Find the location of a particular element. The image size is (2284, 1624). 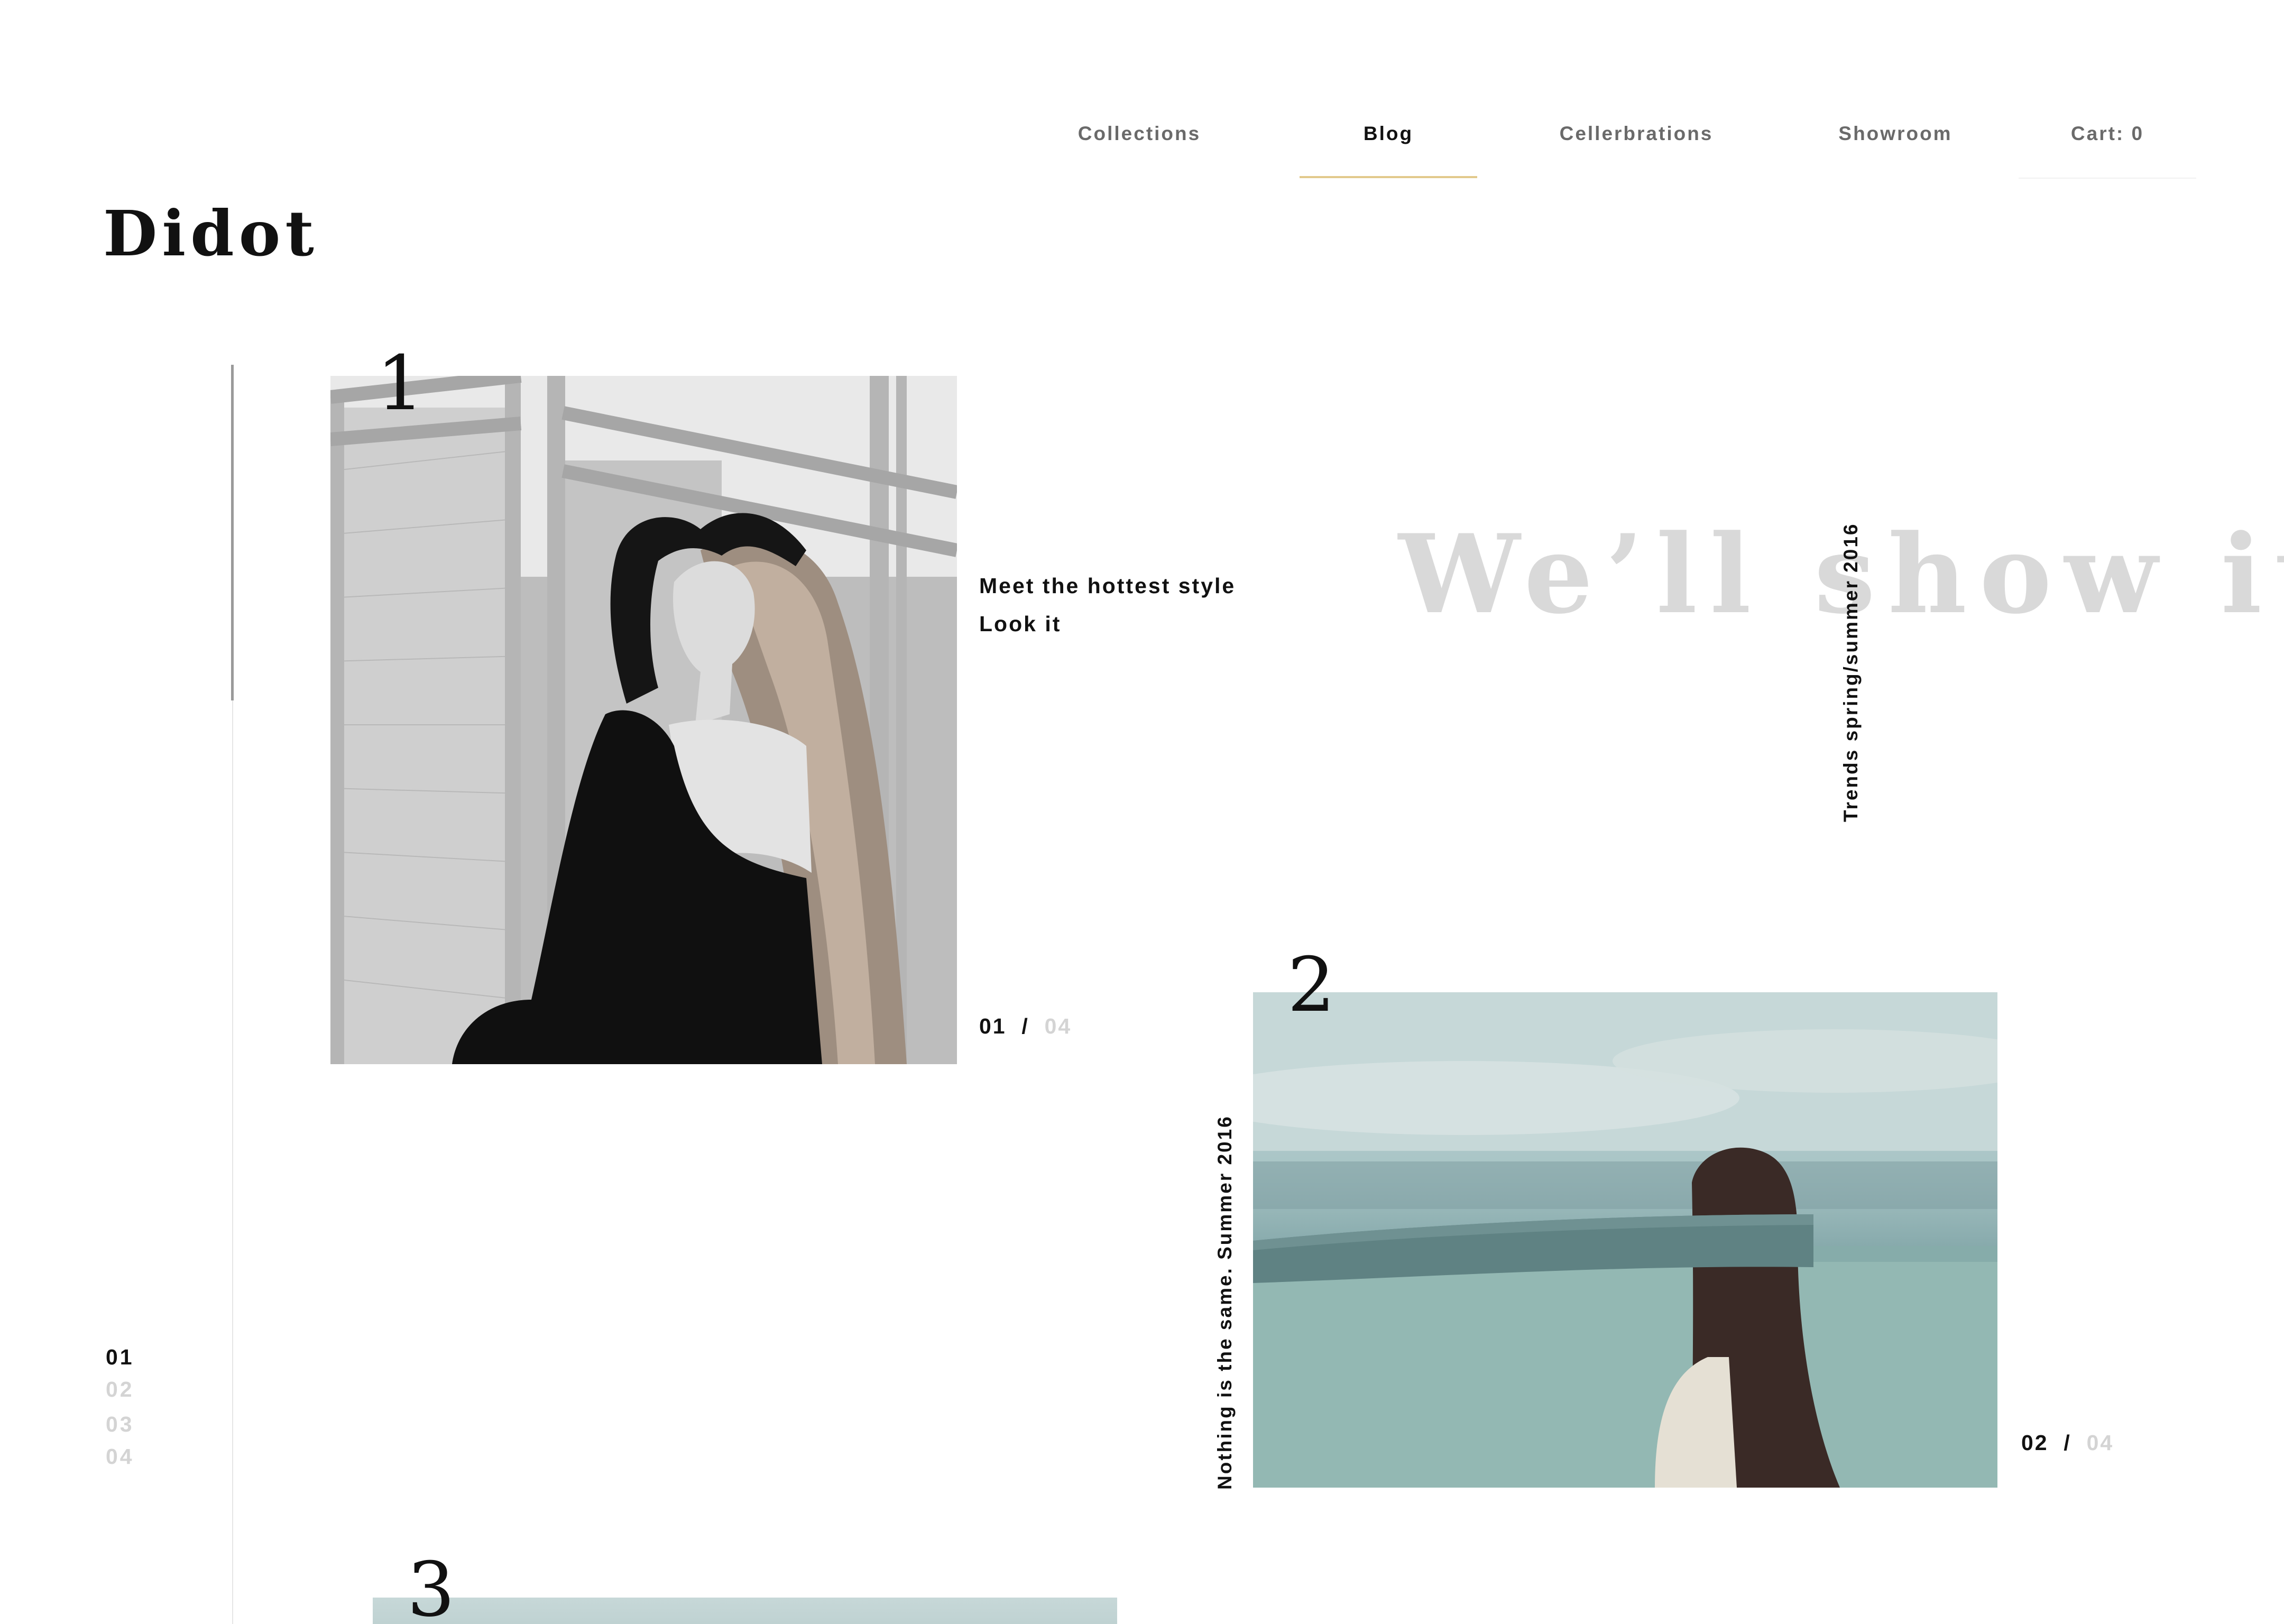

slide-1-counter-total: 04 is located at coordinates (1058, 1026).